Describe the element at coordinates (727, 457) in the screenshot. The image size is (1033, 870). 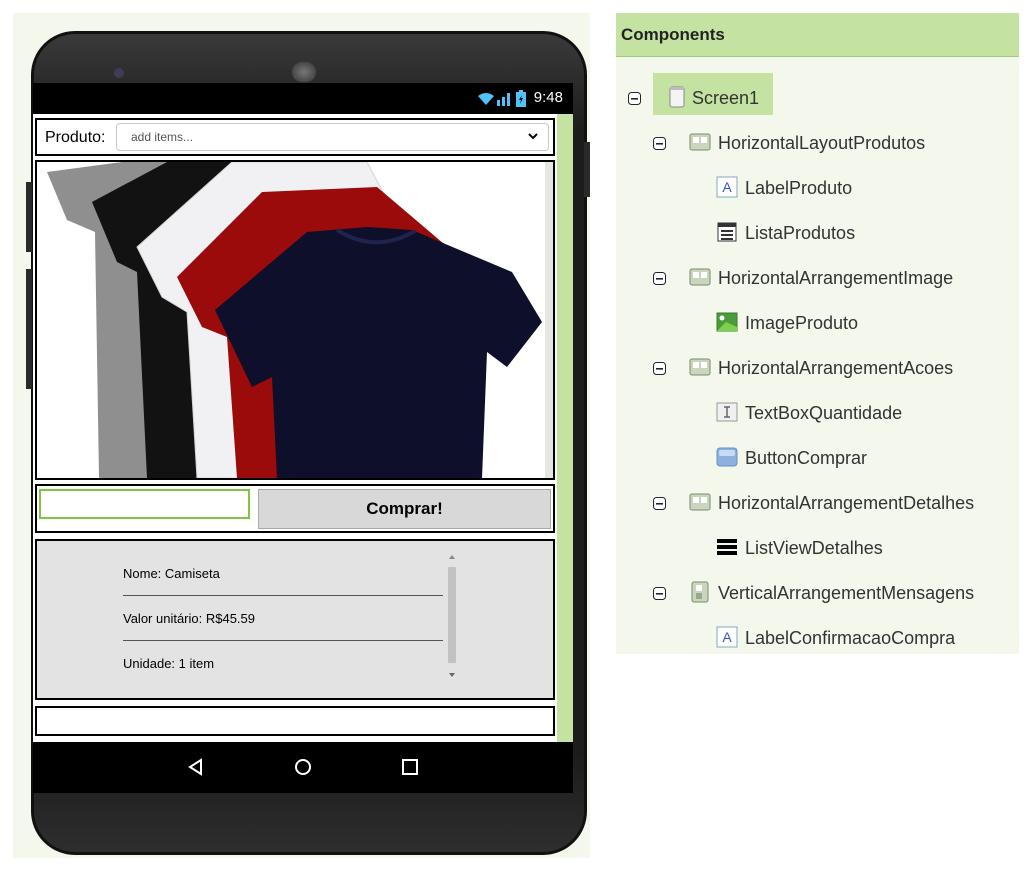
I see `button-icon` at that location.